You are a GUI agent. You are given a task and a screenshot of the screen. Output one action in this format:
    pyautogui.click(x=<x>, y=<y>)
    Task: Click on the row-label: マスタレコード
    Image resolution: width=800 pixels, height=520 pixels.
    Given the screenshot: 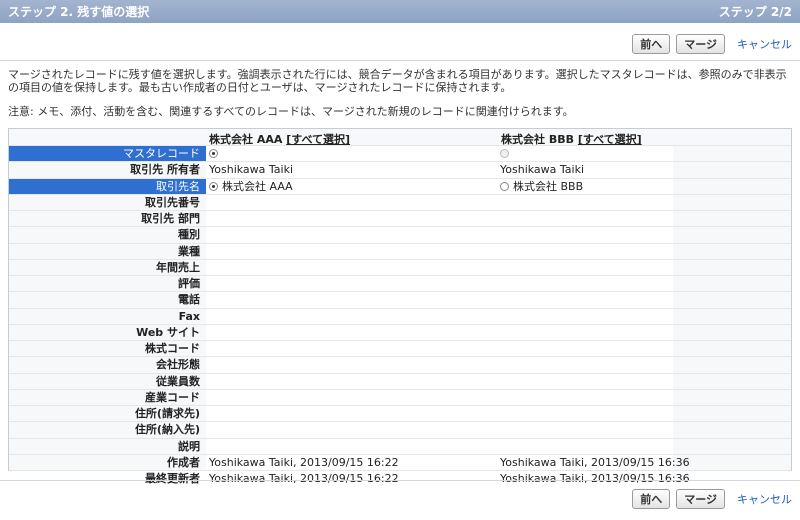 What is the action you would take?
    pyautogui.click(x=107, y=154)
    